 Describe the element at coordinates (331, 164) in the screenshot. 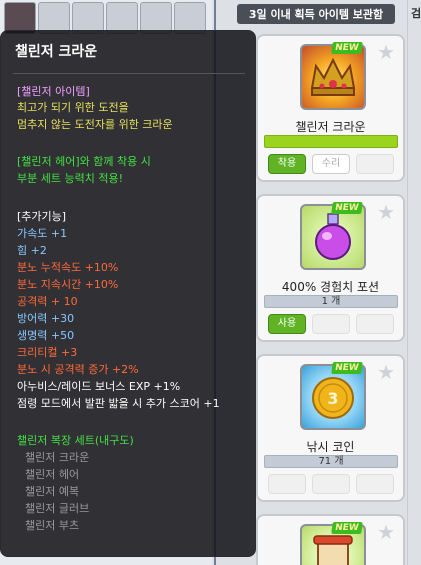

I see `repair-button: 수리` at that location.